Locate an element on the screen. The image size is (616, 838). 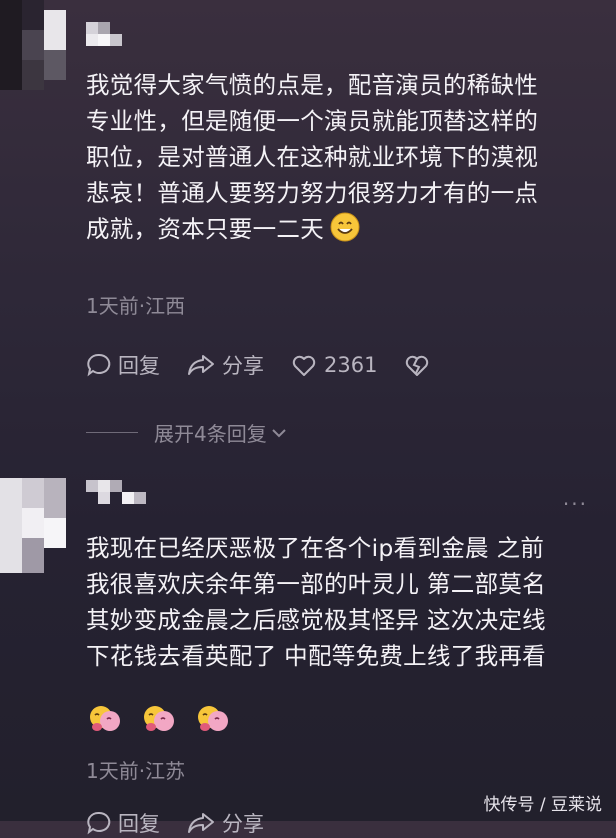
comment-line: 专业性，但是随便一个演员就能顶替这样的 is located at coordinates (312, 121).